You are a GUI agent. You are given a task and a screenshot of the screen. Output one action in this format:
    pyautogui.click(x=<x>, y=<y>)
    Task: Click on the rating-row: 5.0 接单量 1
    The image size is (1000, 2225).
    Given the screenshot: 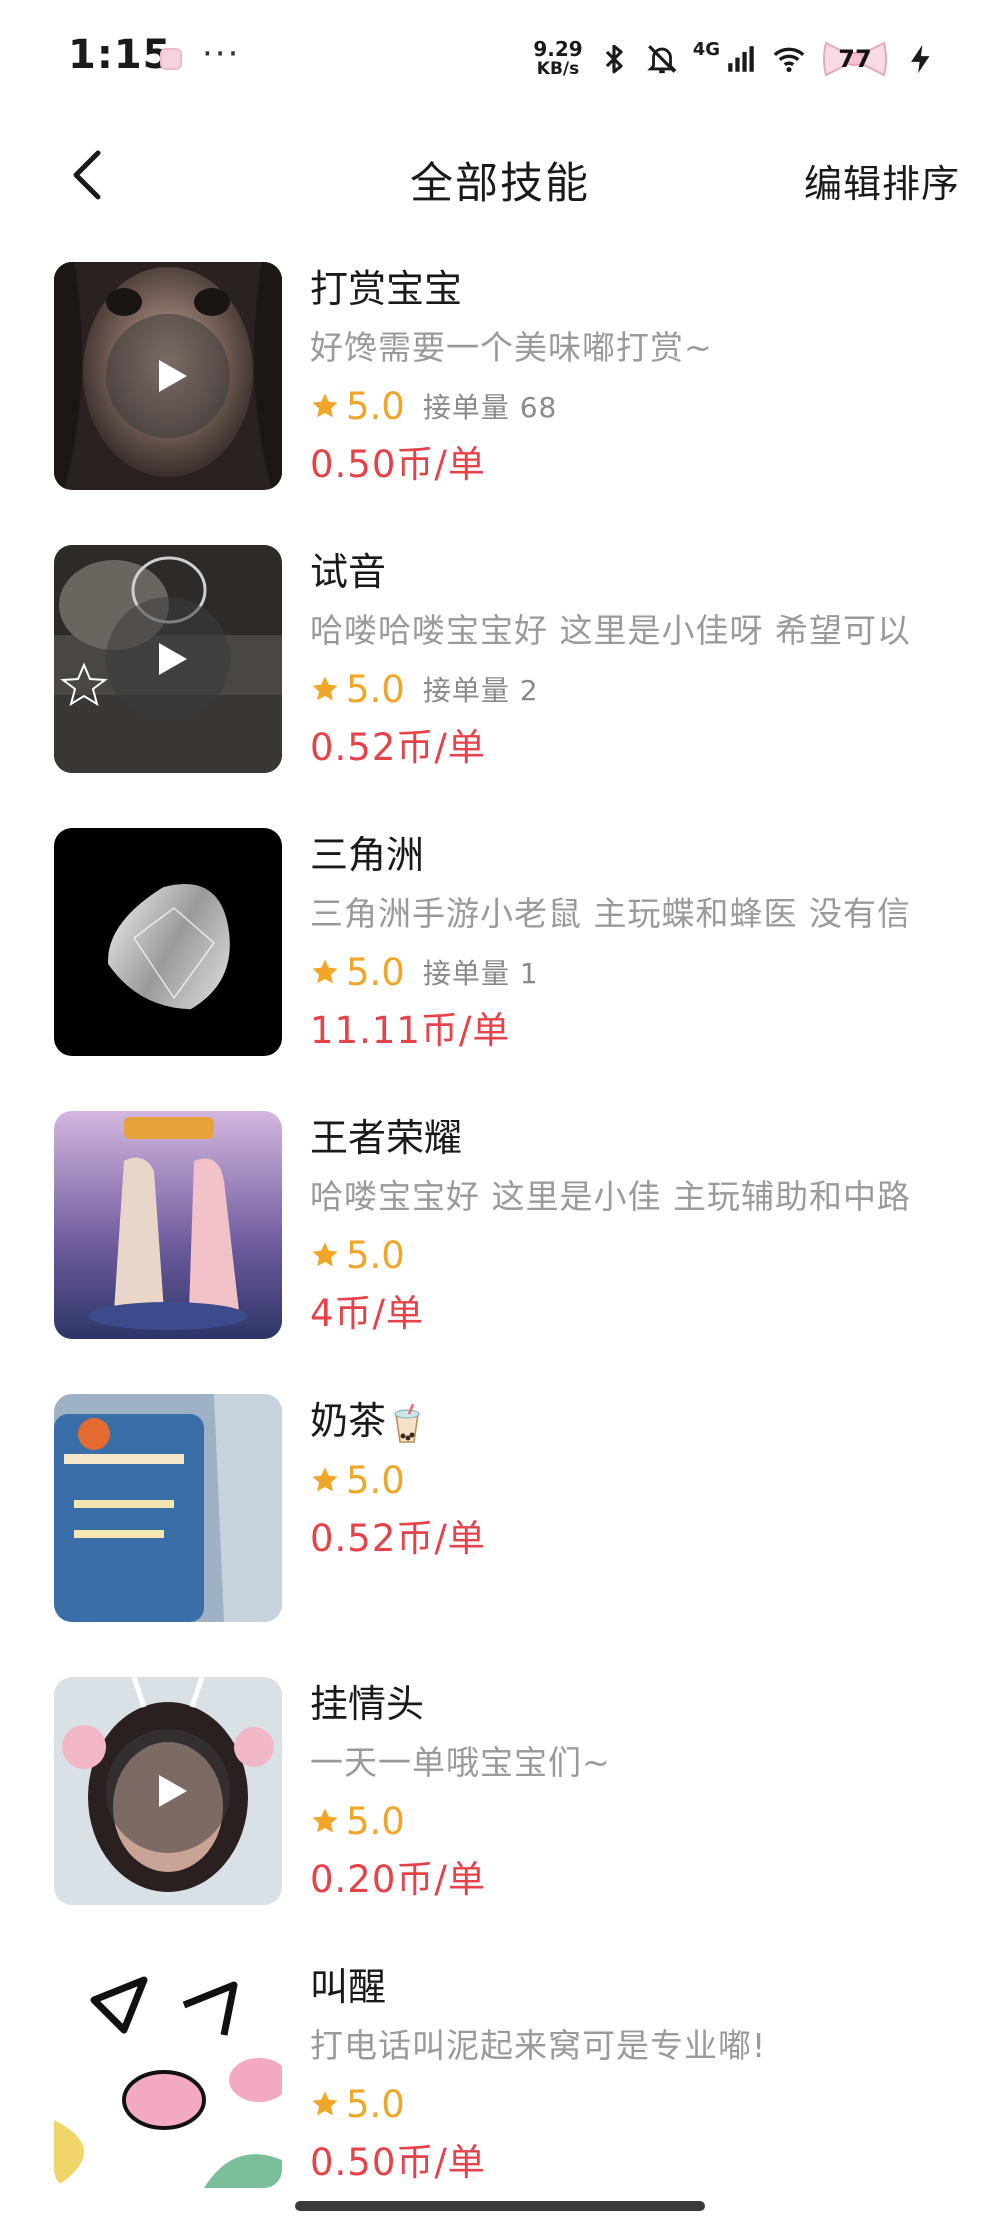 What is the action you would take?
    pyautogui.click(x=645, y=972)
    